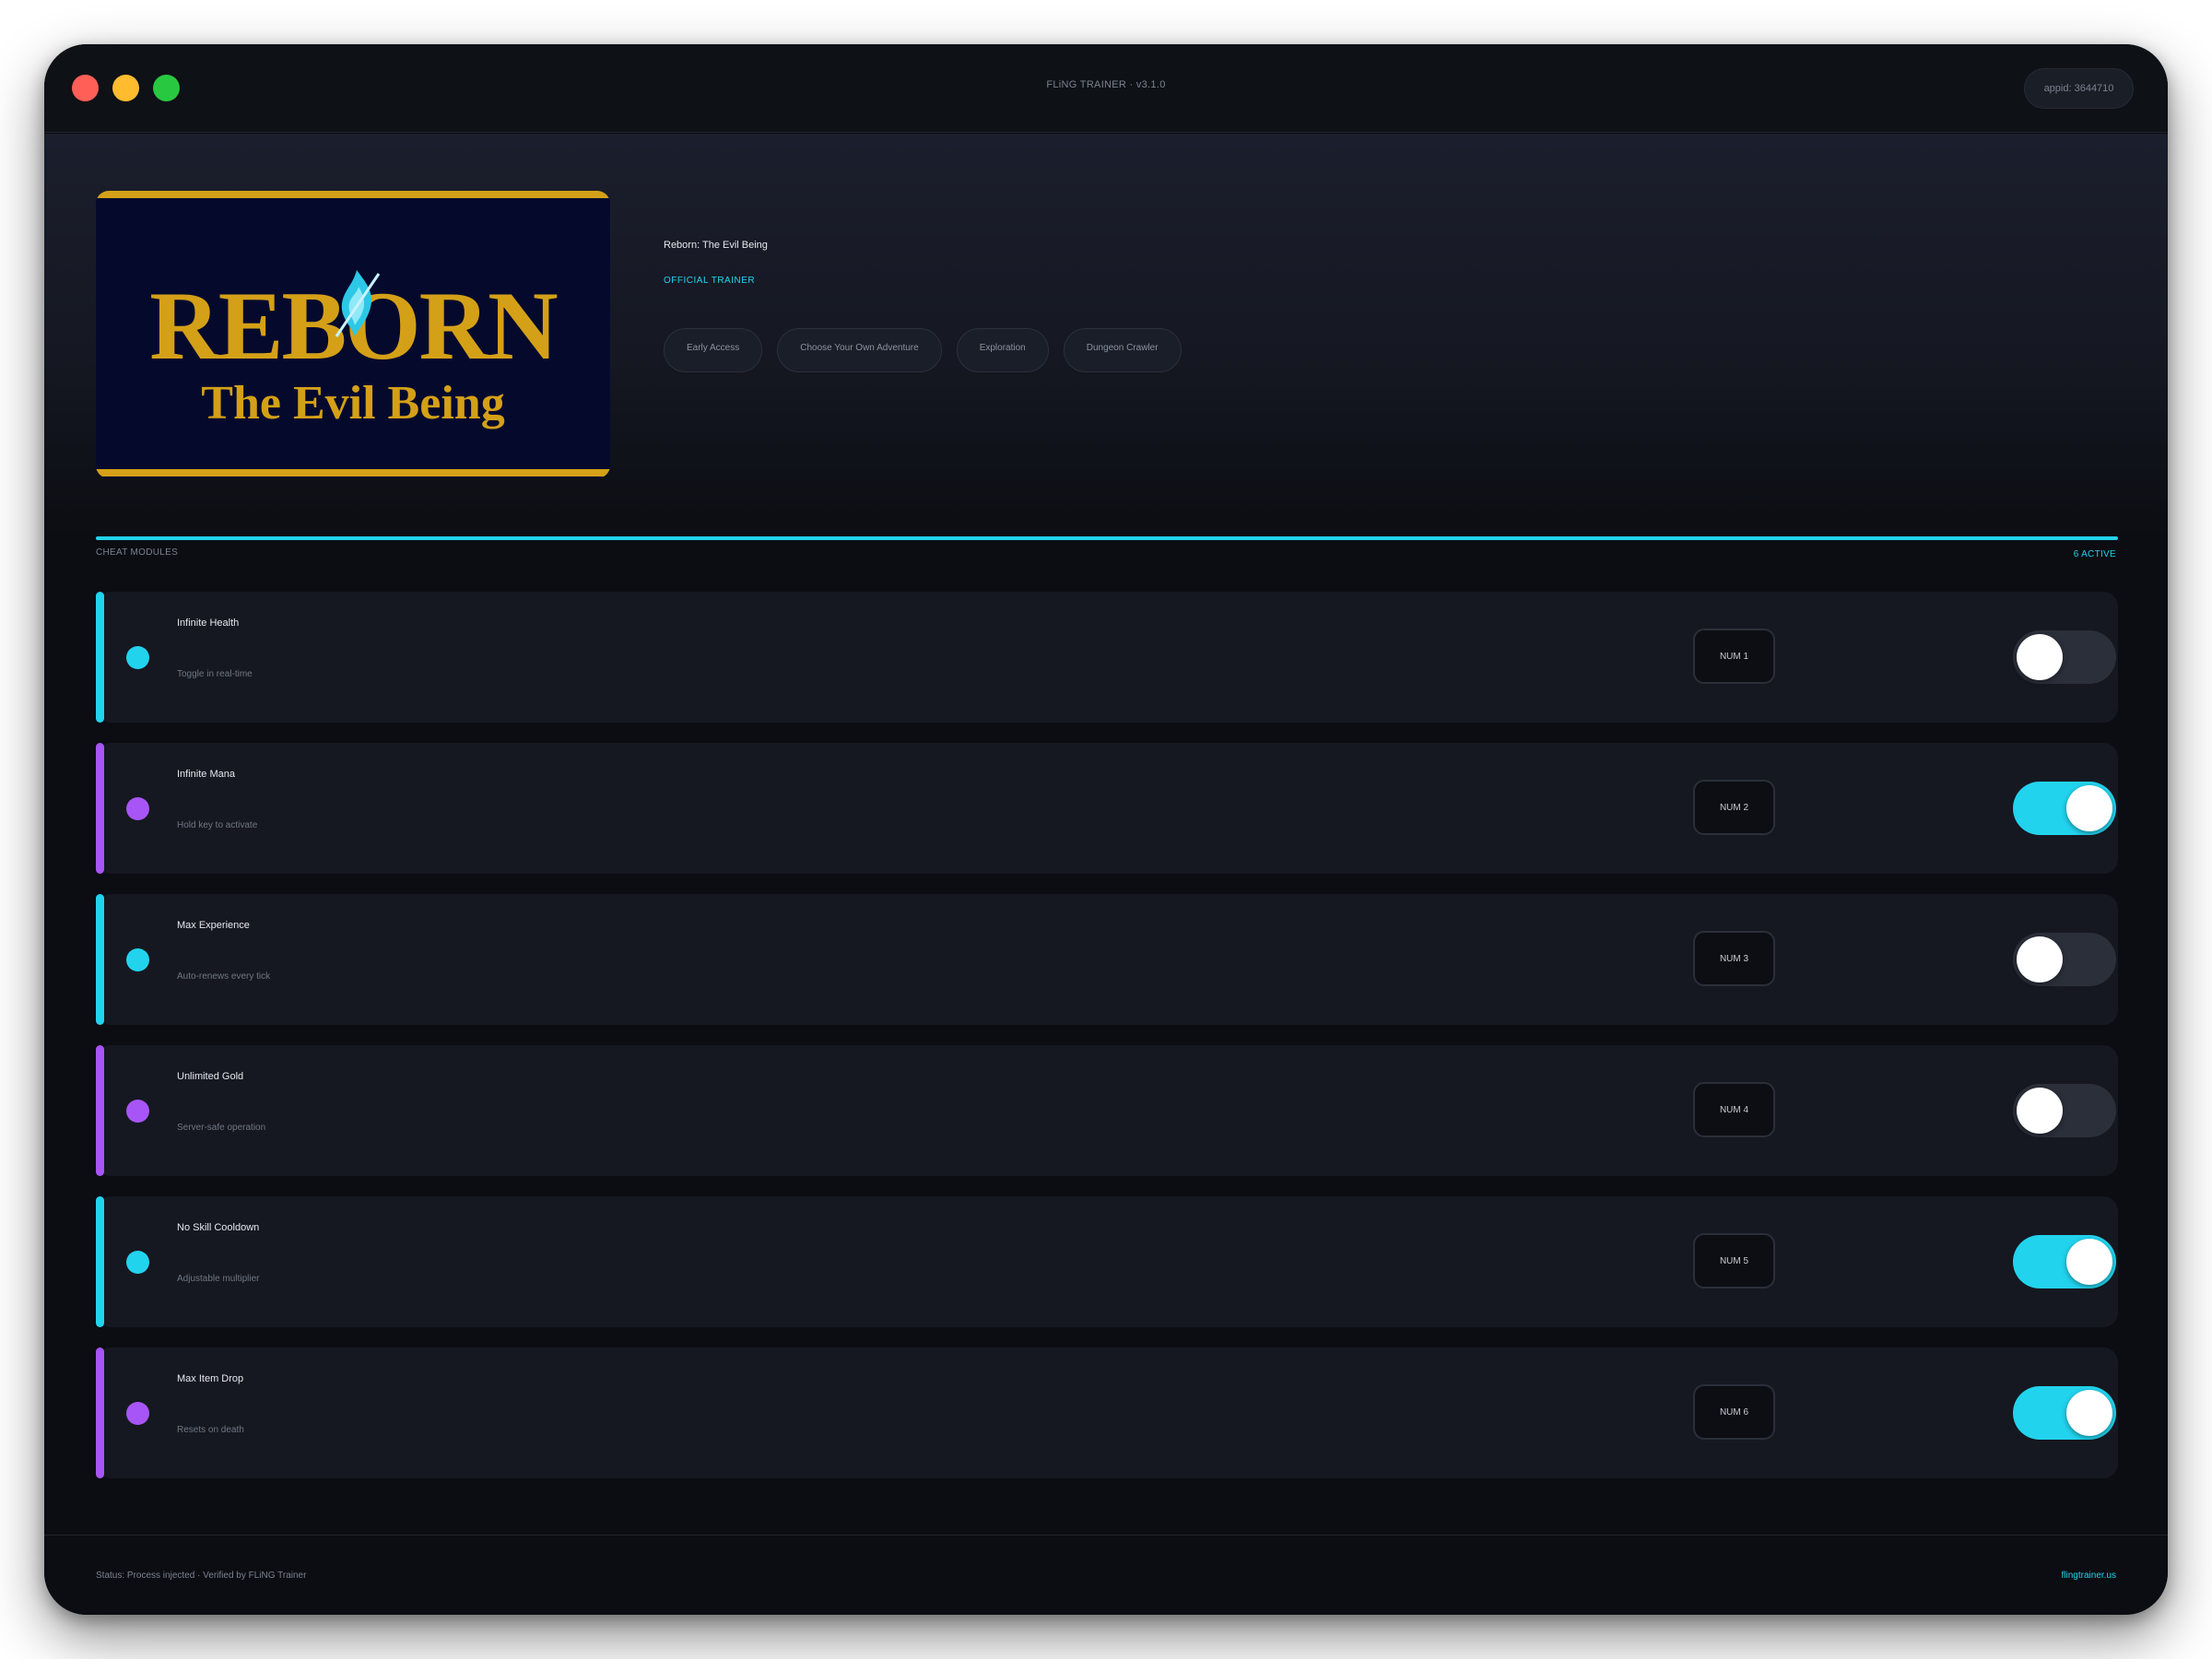 The height and width of the screenshot is (1659, 2212). Describe the element at coordinates (1122, 350) in the screenshot. I see `tag-chip: Dungeon Crawler` at that location.